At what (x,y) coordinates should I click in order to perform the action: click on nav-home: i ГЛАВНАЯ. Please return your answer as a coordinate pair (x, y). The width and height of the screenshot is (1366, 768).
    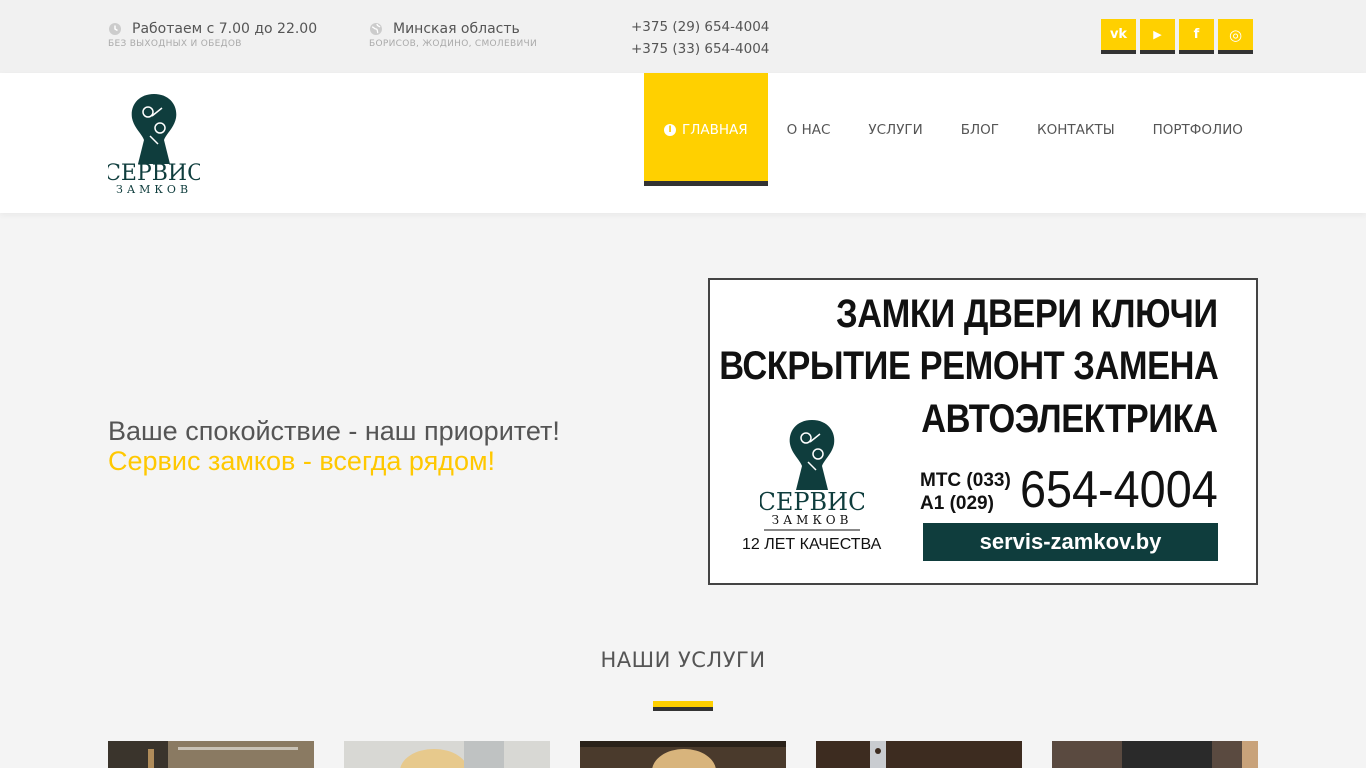
    Looking at the image, I should click on (706, 129).